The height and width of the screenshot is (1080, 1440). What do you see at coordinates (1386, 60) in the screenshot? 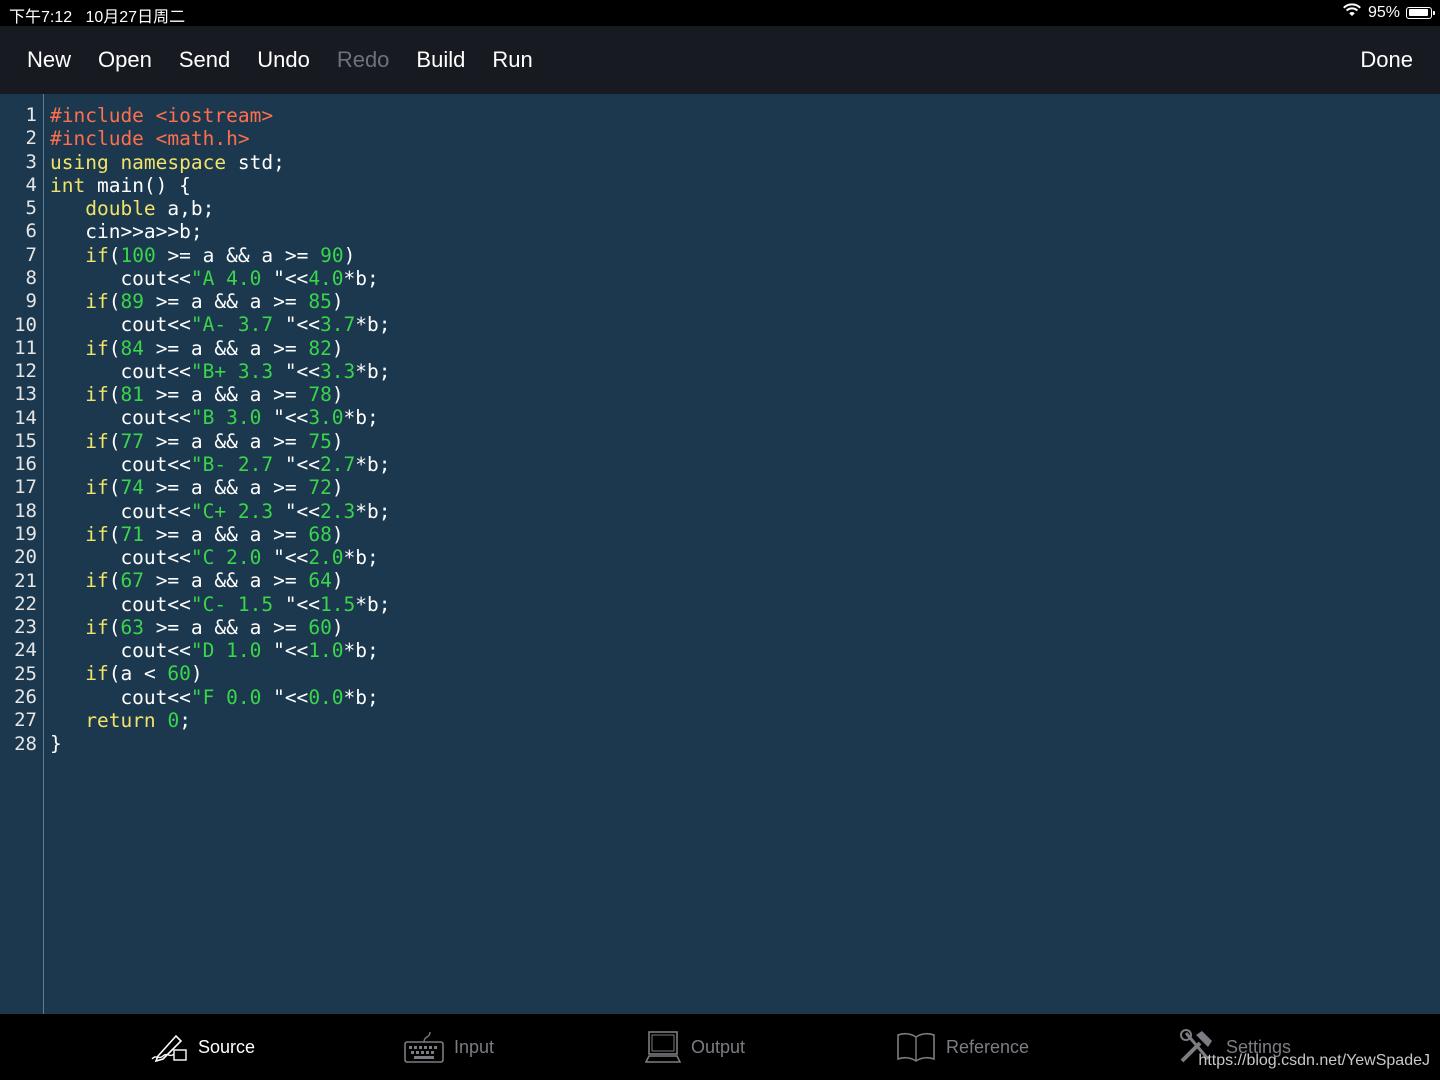
I see `done-button: Done` at bounding box center [1386, 60].